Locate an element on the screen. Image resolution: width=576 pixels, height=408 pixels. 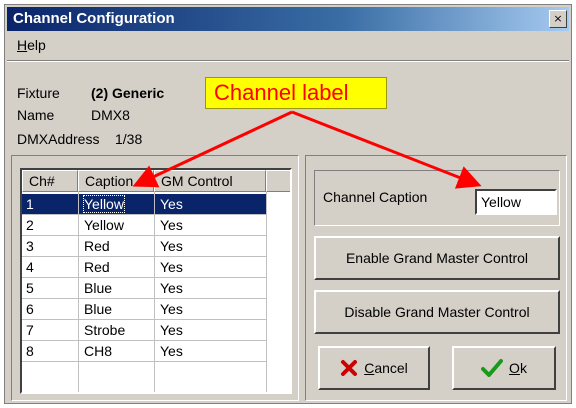
menu-separator is located at coordinates (288, 61).